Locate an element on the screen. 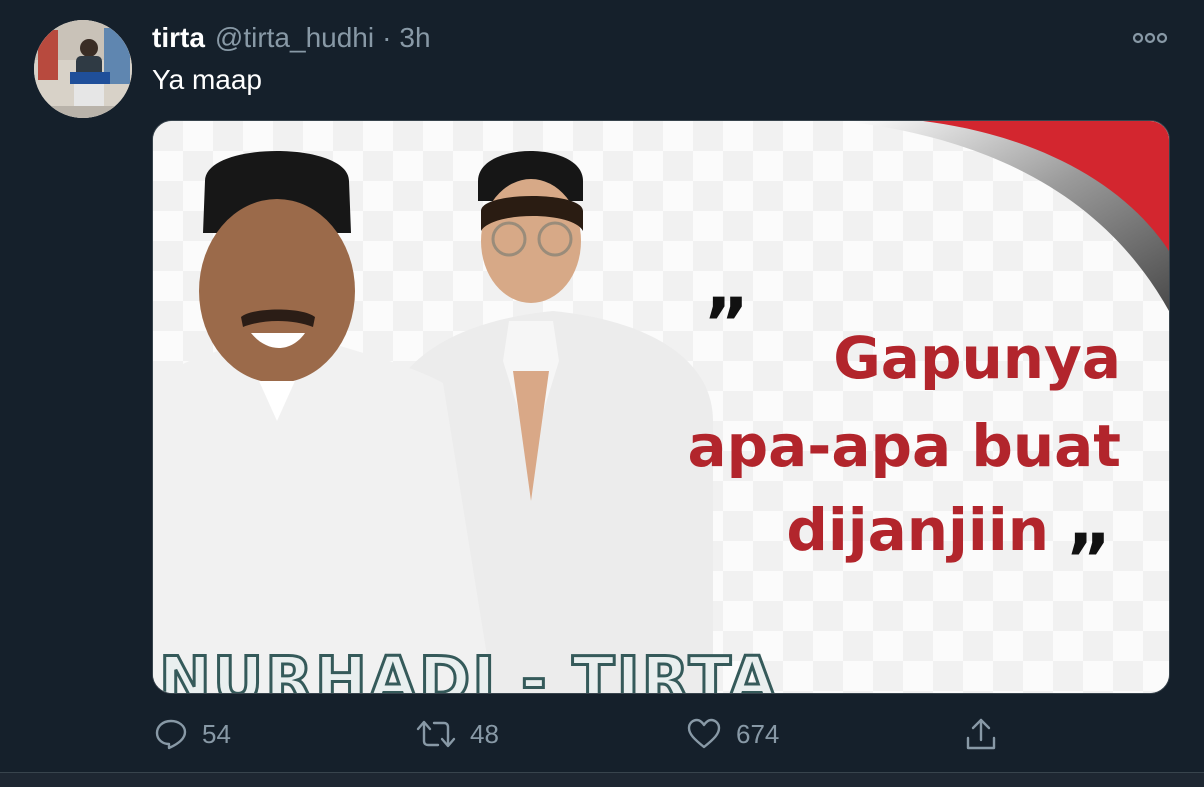  quote-line-3: dijanjiin is located at coordinates (917, 530).